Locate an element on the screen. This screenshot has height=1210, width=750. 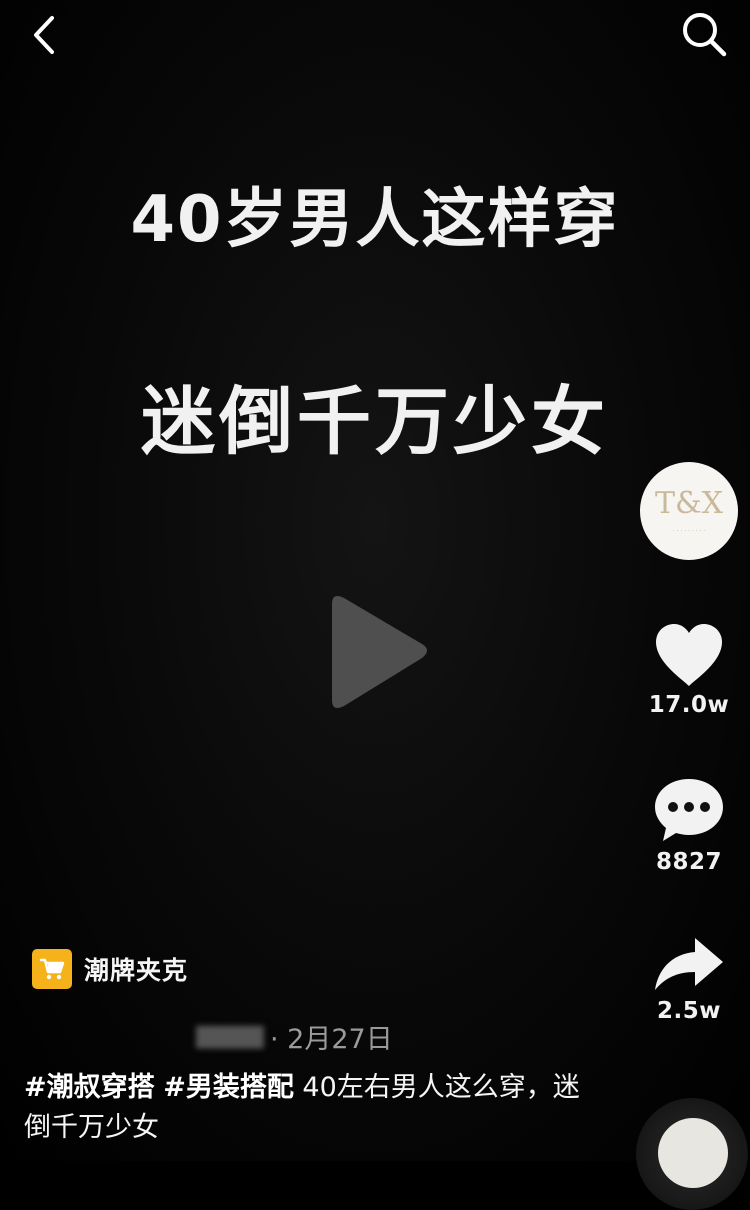
search-icon is located at coordinates (705, 35).